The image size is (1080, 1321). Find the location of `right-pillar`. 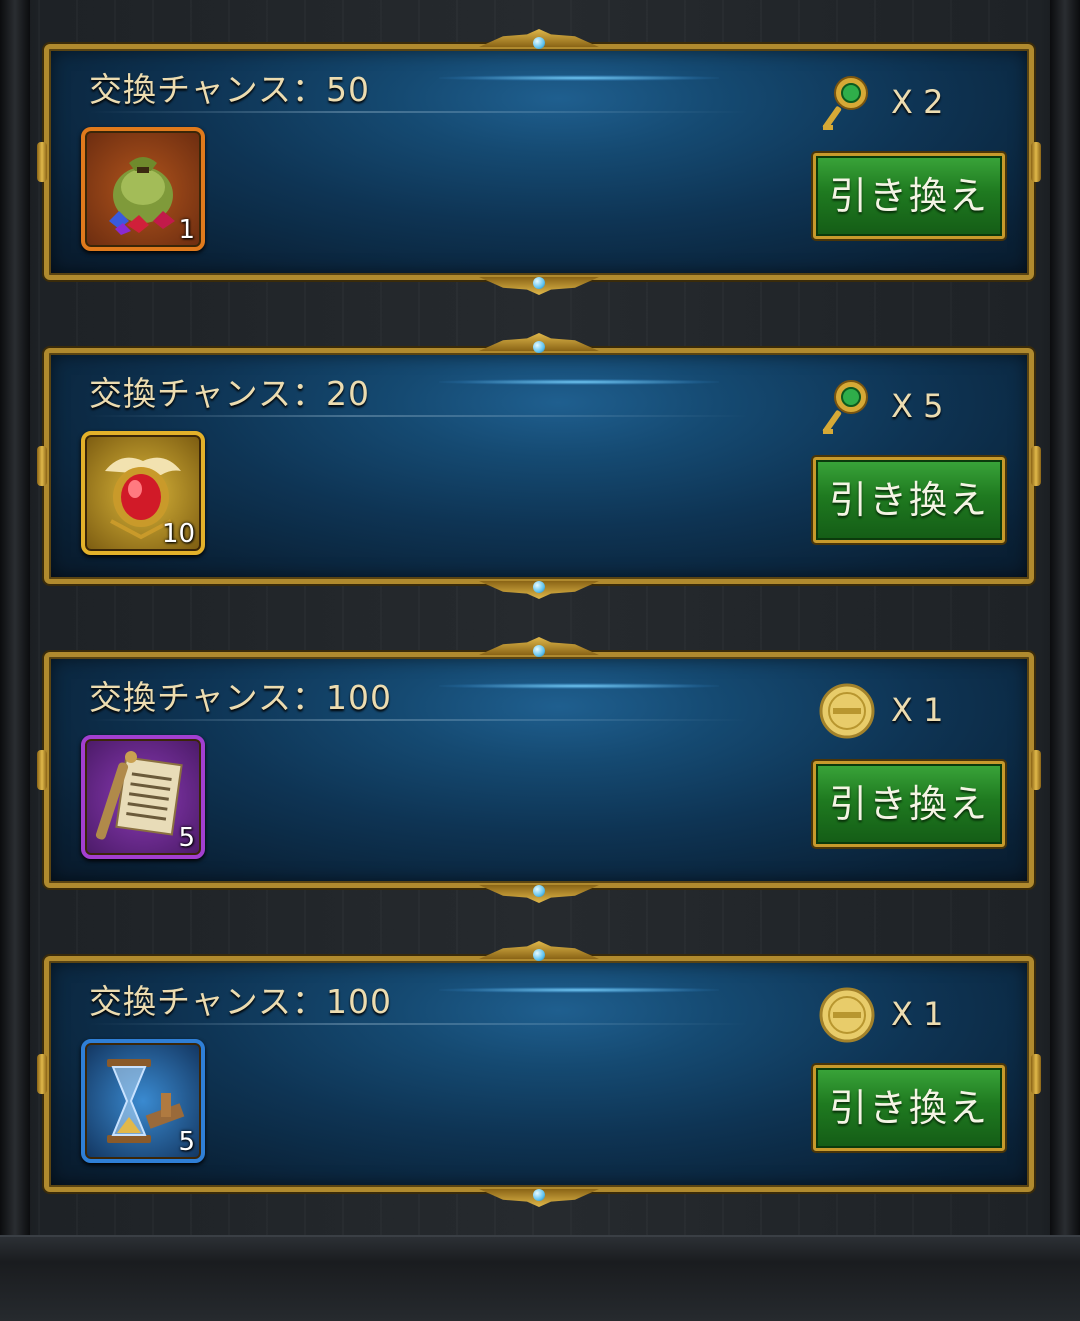

right-pillar is located at coordinates (1065, 659).